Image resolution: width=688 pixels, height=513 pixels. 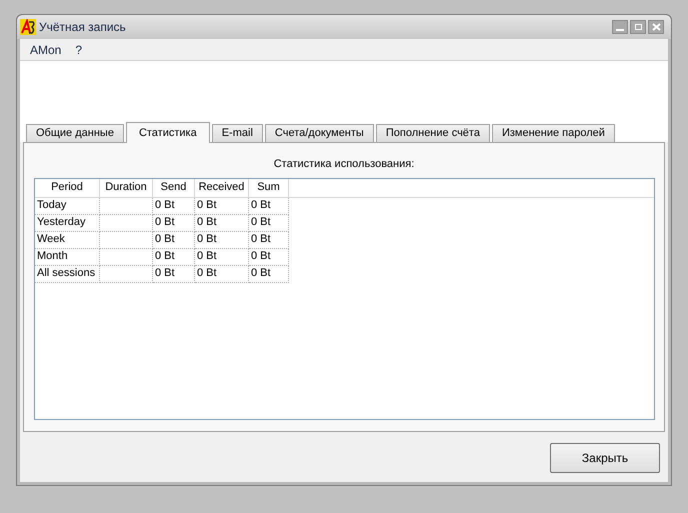 I want to click on minimize-button, so click(x=620, y=27).